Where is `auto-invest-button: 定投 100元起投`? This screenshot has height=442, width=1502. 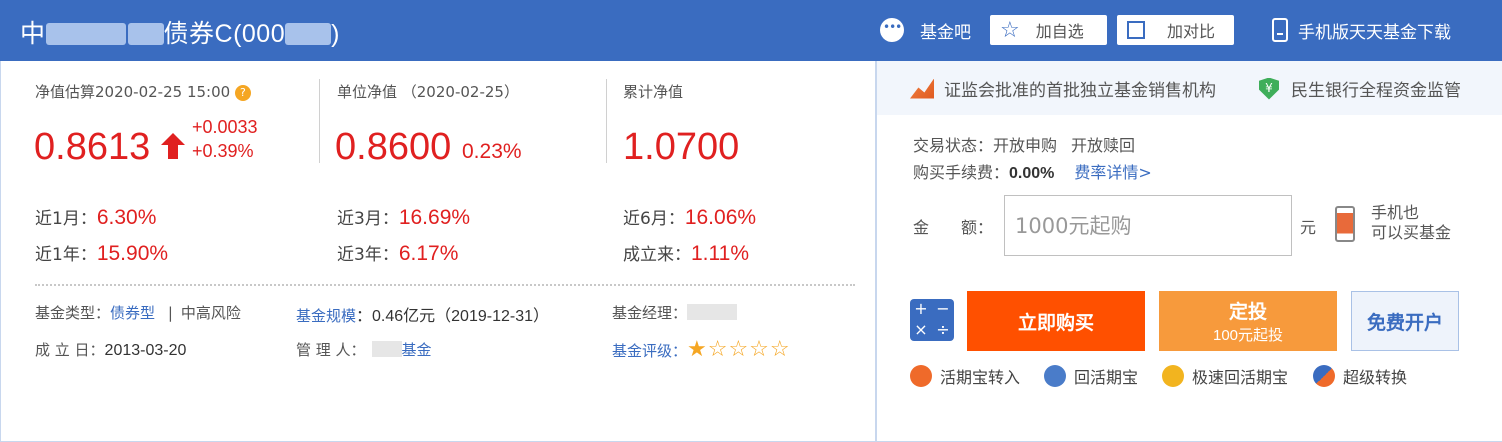 auto-invest-button: 定投 100元起投 is located at coordinates (1248, 321).